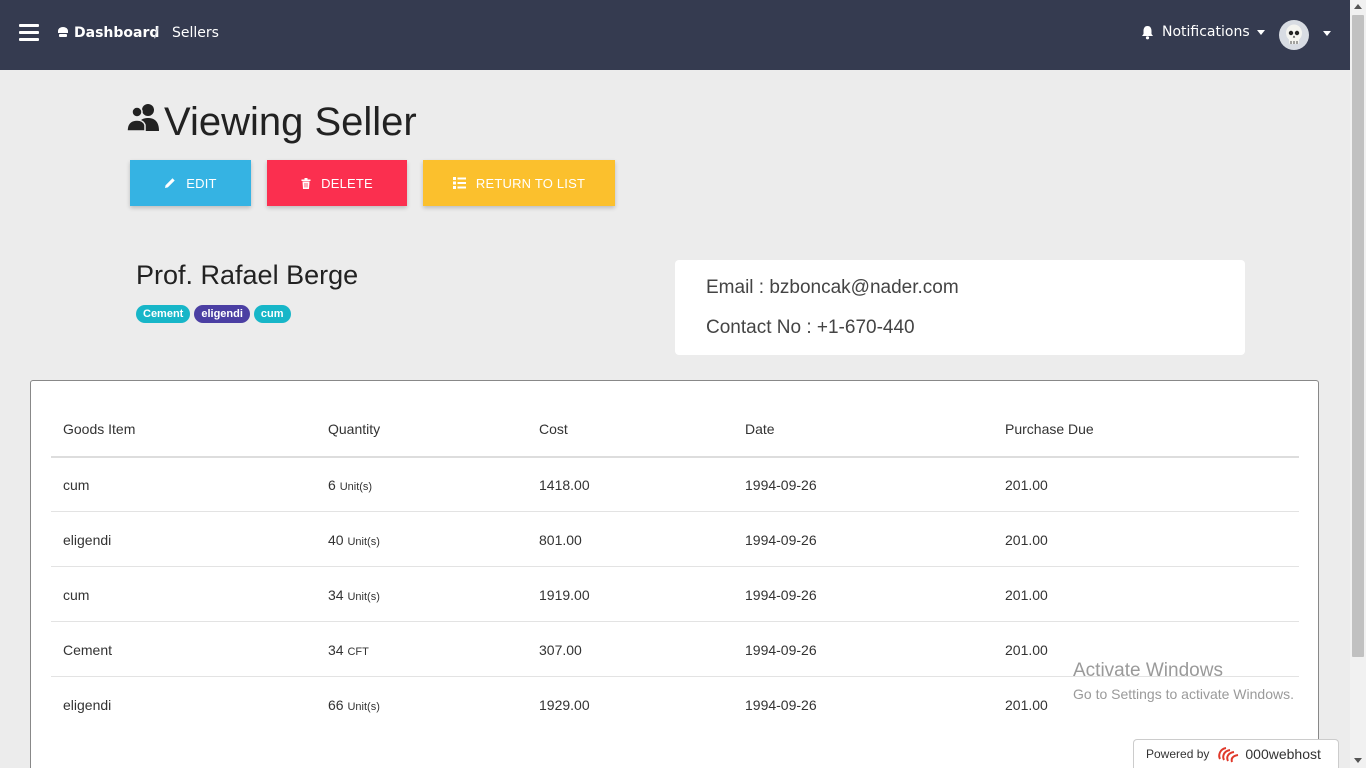  Describe the element at coordinates (201, 183) in the screenshot. I see `edit-button-label: EDIT` at that location.